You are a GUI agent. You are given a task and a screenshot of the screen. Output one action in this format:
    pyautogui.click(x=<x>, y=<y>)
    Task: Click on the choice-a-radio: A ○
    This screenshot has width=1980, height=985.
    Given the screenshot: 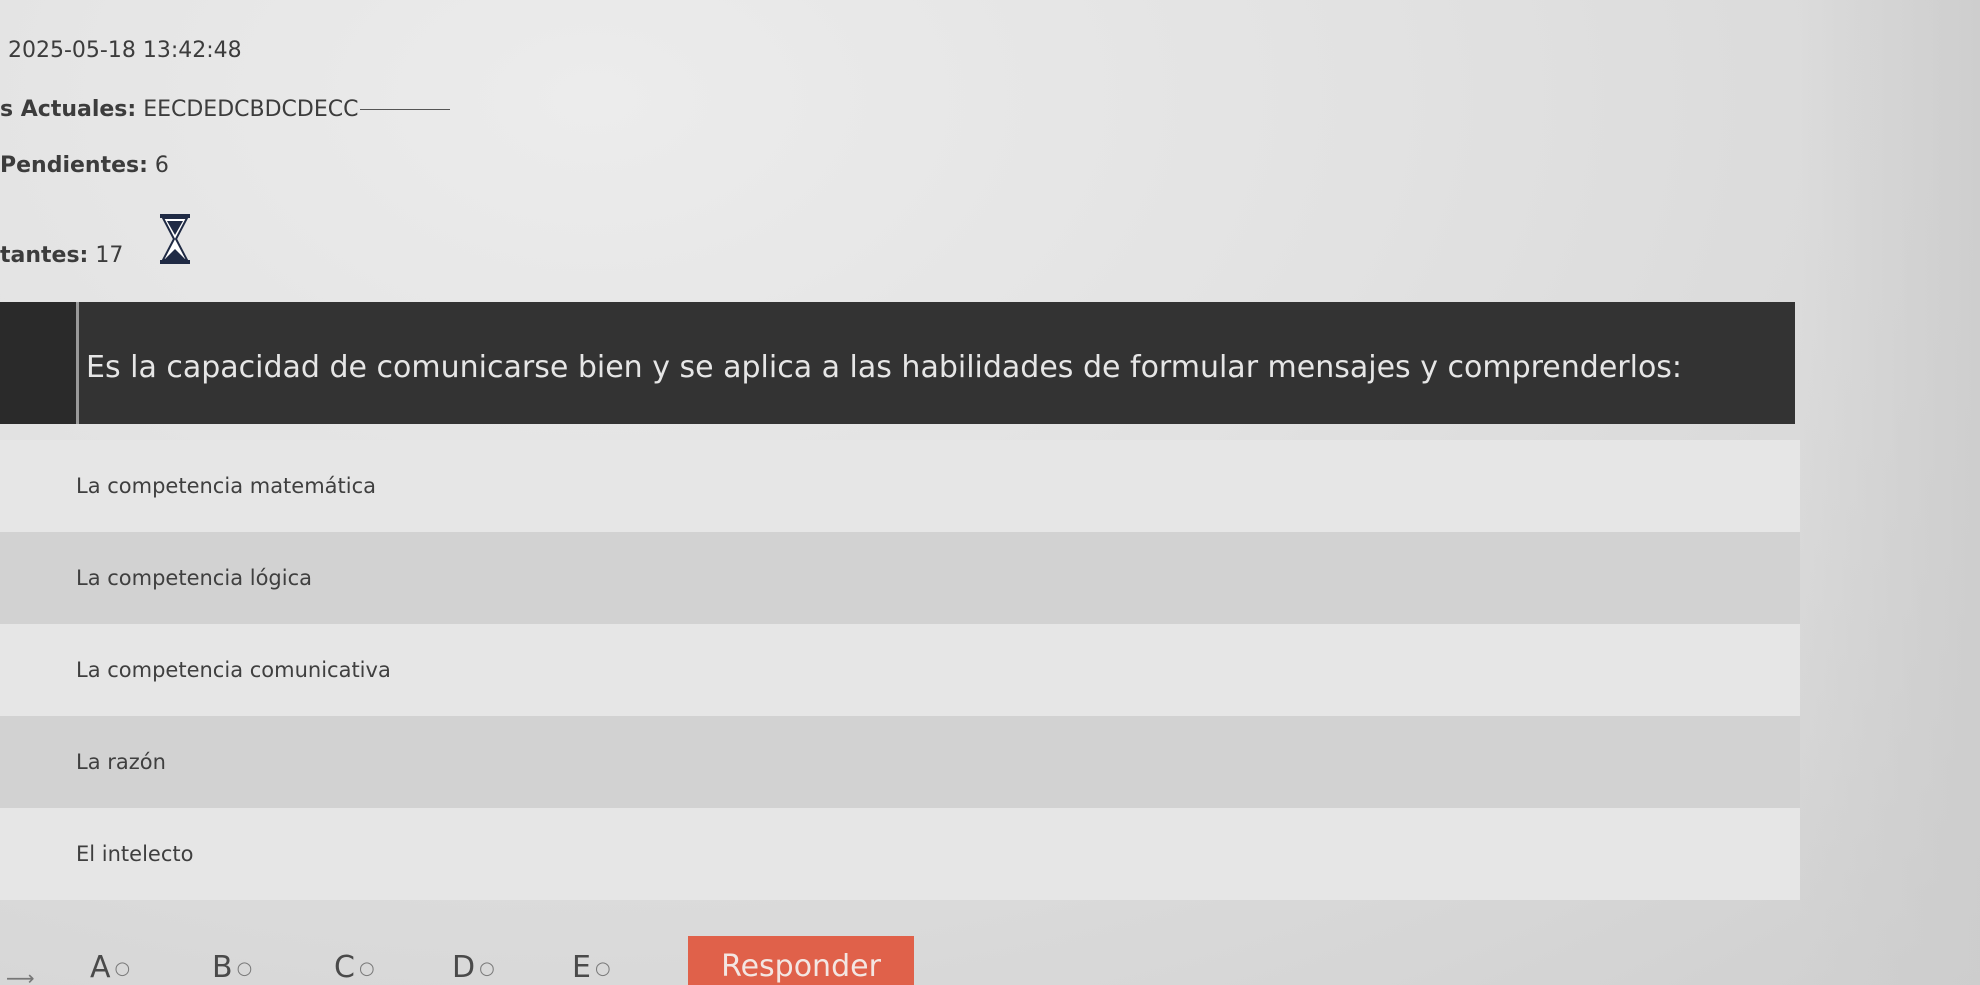 What is the action you would take?
    pyautogui.click(x=110, y=967)
    